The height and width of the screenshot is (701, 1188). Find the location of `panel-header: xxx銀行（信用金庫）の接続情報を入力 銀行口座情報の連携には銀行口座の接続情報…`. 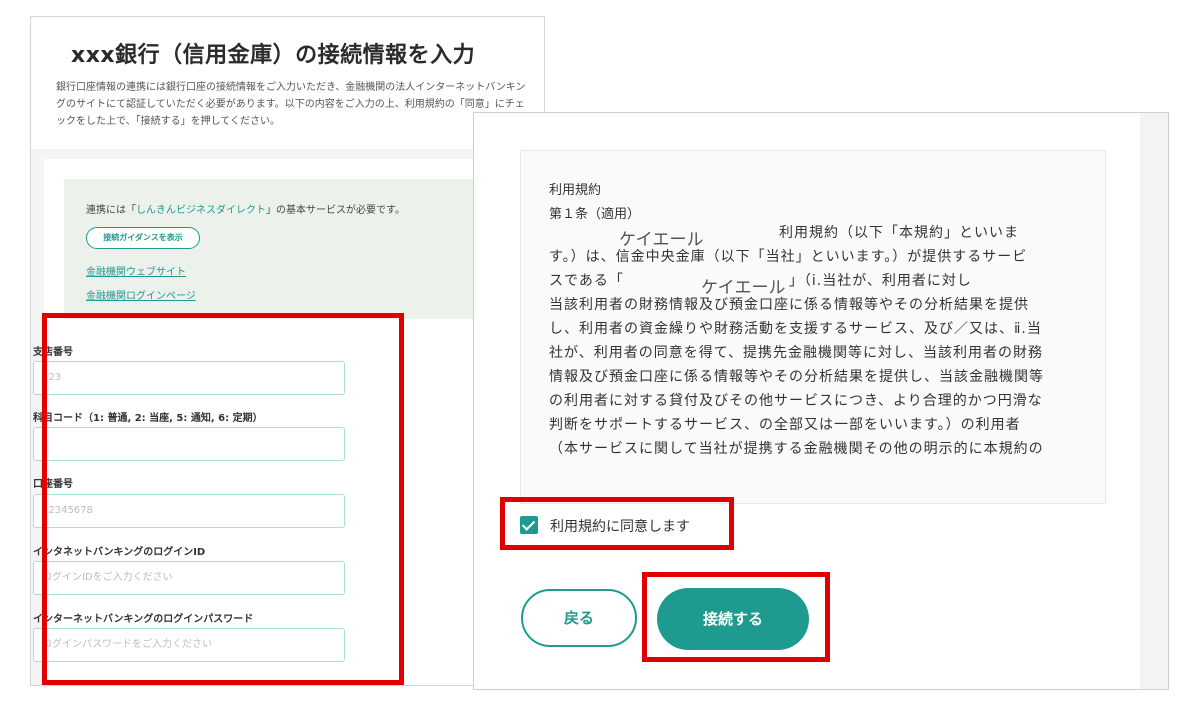

panel-header: xxx銀行（信用金庫）の接続情報を入力 銀行口座情報の連携には銀行口座の接続情報… is located at coordinates (287, 83).